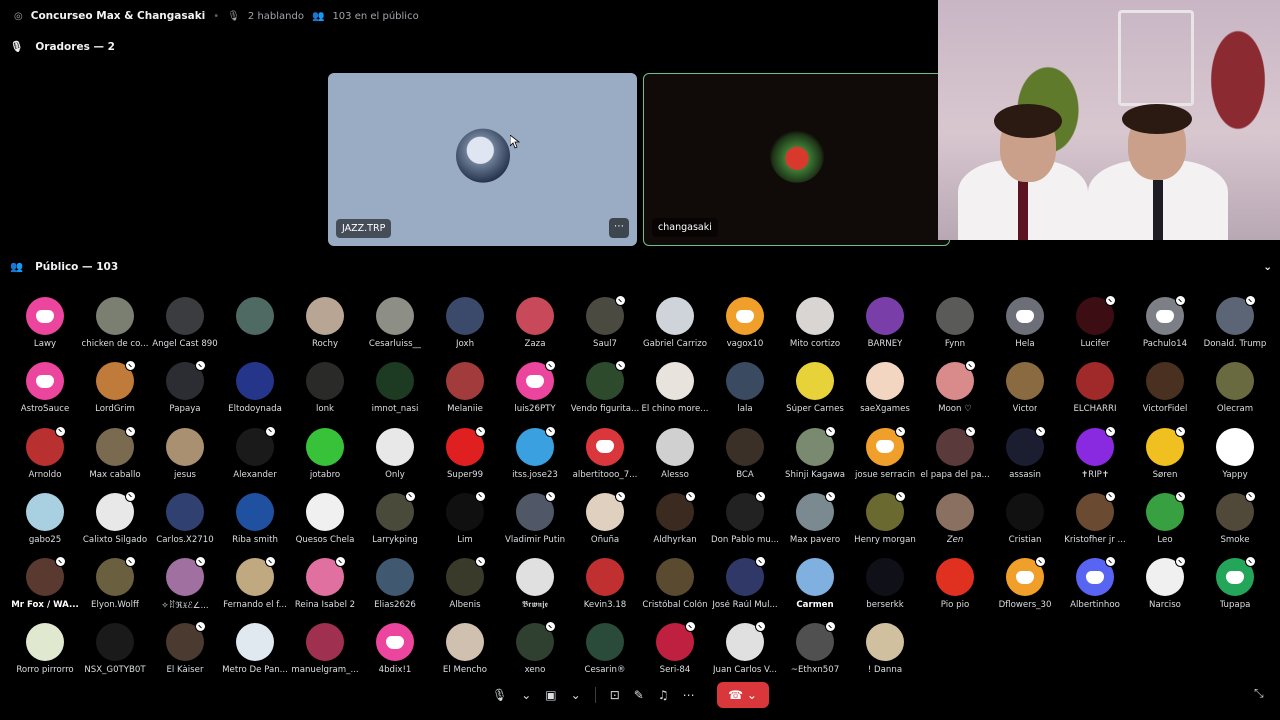 Image resolution: width=1280 pixels, height=720 pixels. What do you see at coordinates (675, 590) in the screenshot?
I see `audience-member: Cristóbal Colón` at bounding box center [675, 590].